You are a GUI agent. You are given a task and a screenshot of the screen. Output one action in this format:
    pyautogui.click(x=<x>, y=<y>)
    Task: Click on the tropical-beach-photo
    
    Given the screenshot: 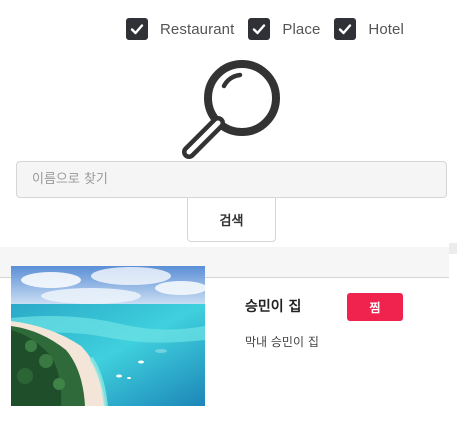 What is the action you would take?
    pyautogui.click(x=108, y=336)
    